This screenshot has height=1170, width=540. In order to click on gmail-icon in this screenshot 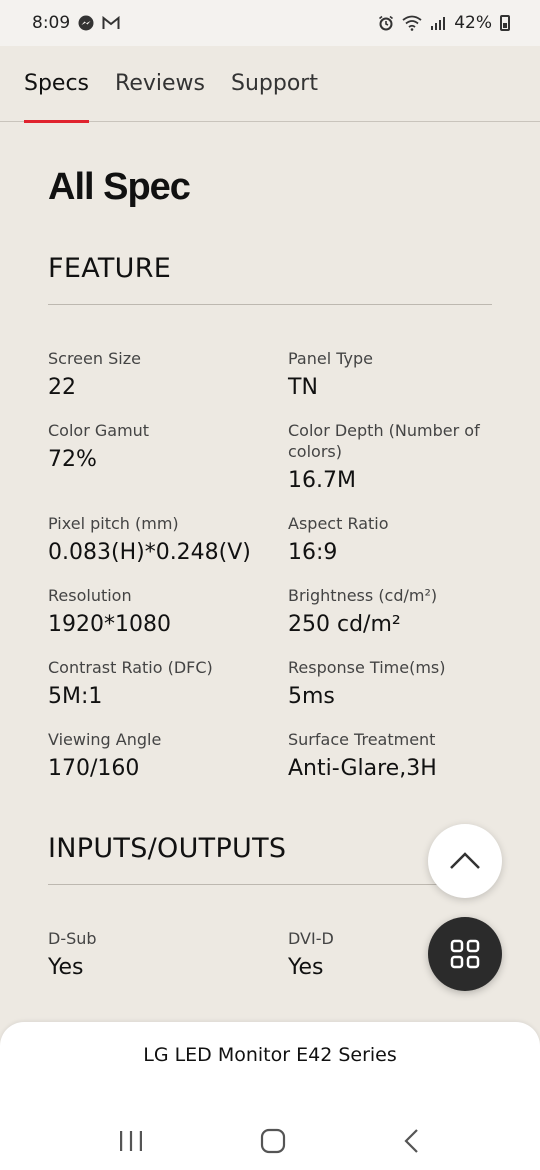, I will do `click(111, 22)`.